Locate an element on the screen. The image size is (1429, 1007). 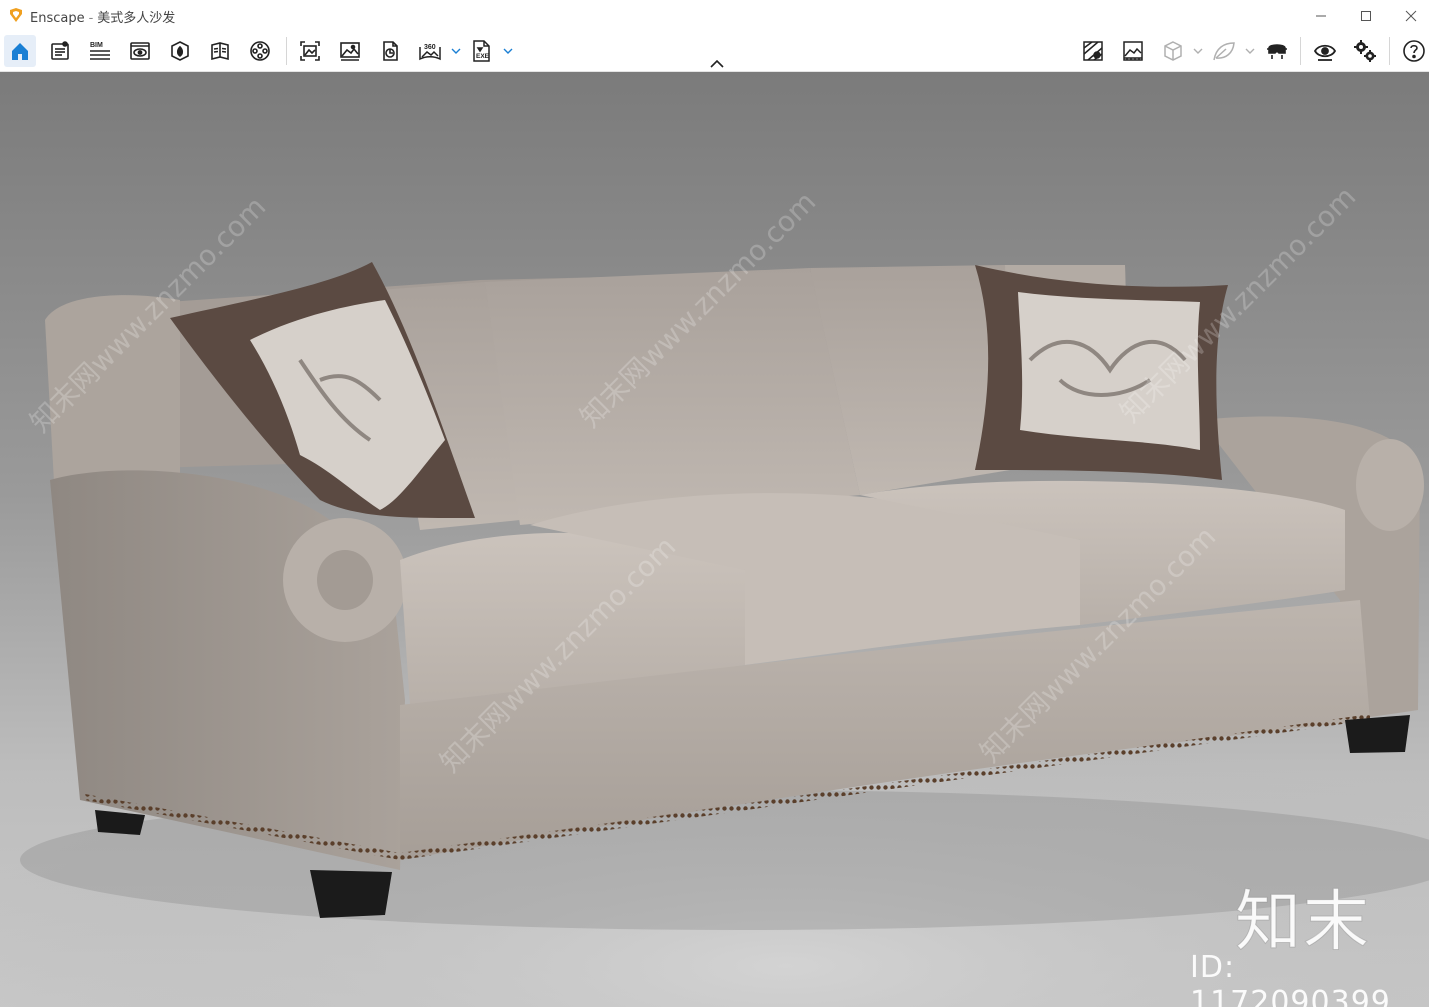
leaf-button is located at coordinates (1224, 51).